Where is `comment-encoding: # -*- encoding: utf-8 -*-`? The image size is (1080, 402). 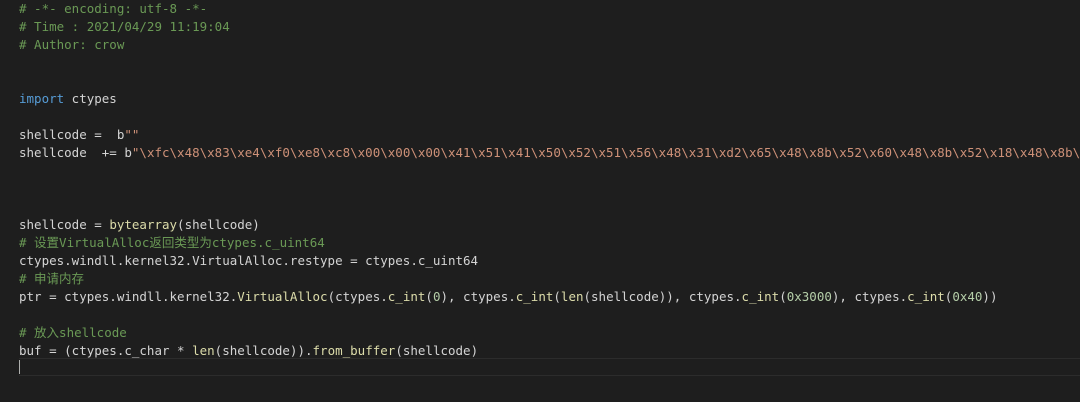
comment-encoding: # -*- encoding: utf-8 -*- is located at coordinates (113, 8).